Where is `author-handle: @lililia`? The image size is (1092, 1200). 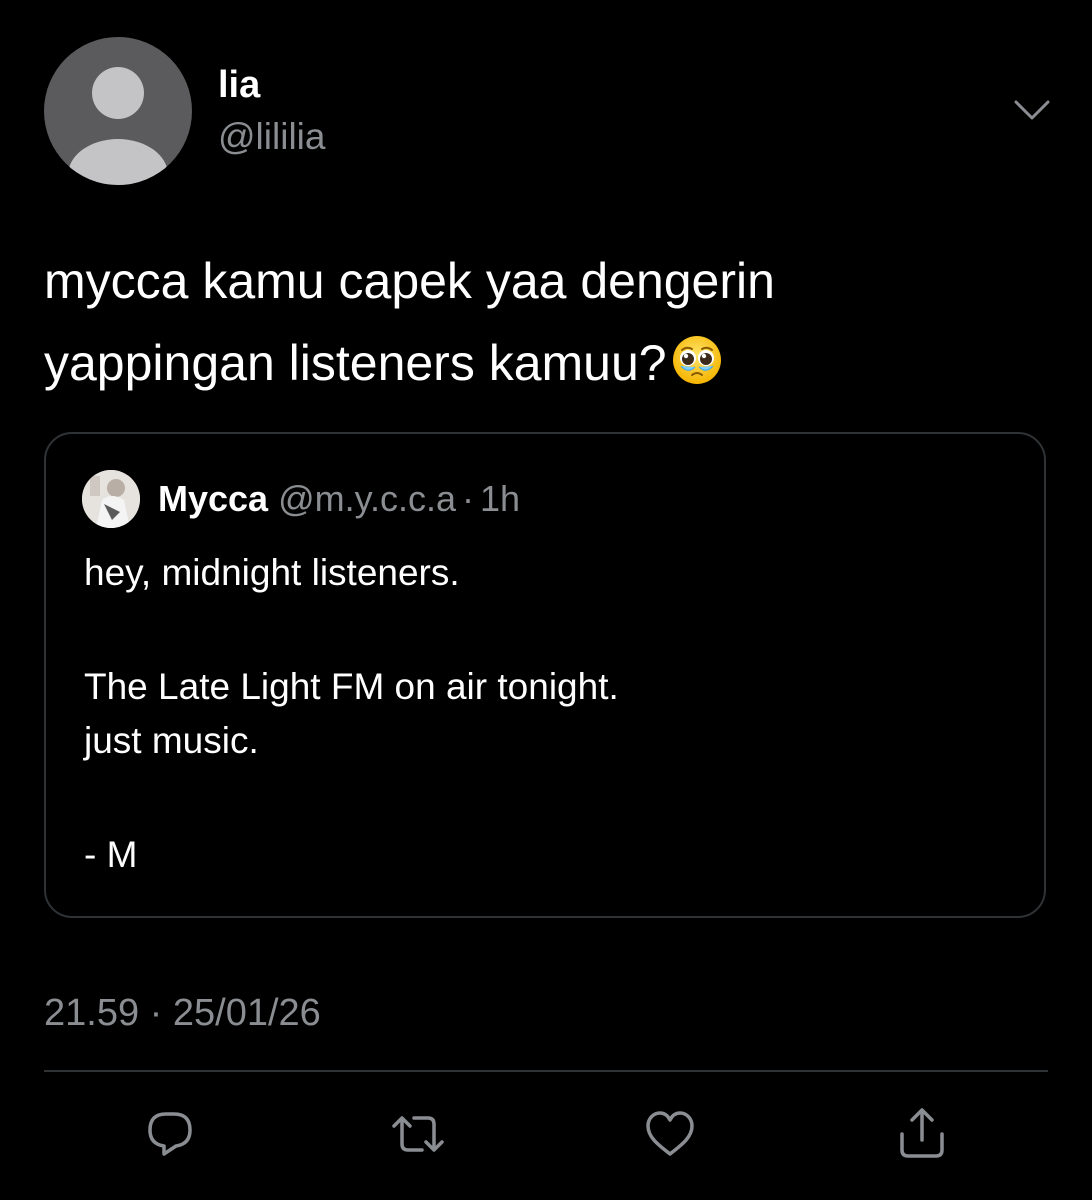
author-handle: @lililia is located at coordinates (271, 137).